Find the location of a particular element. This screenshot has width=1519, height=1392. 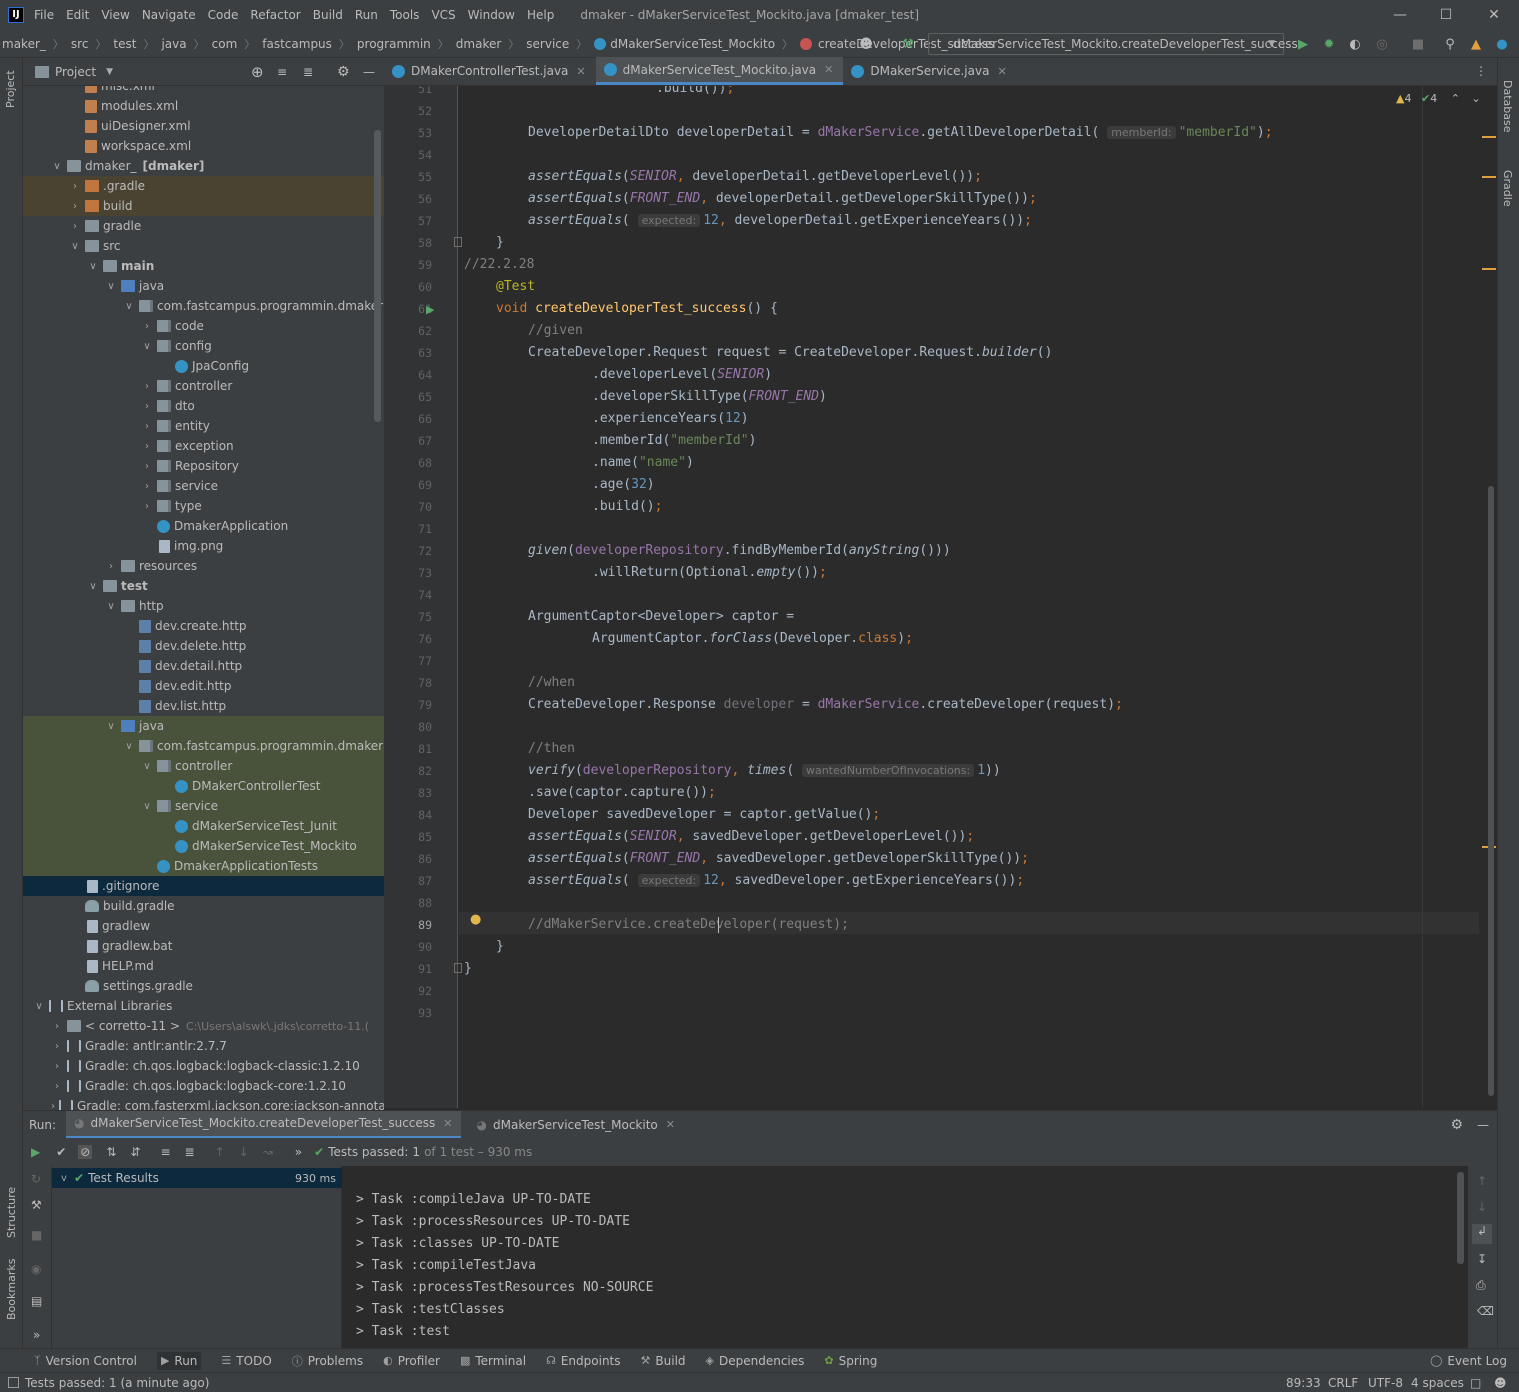

code-line: //when is located at coordinates (519, 683).